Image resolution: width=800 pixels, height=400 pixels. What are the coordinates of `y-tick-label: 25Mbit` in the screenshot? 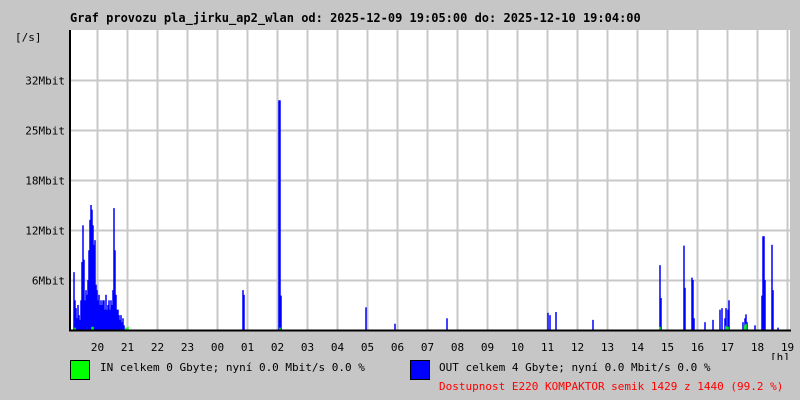 It's located at (45, 131).